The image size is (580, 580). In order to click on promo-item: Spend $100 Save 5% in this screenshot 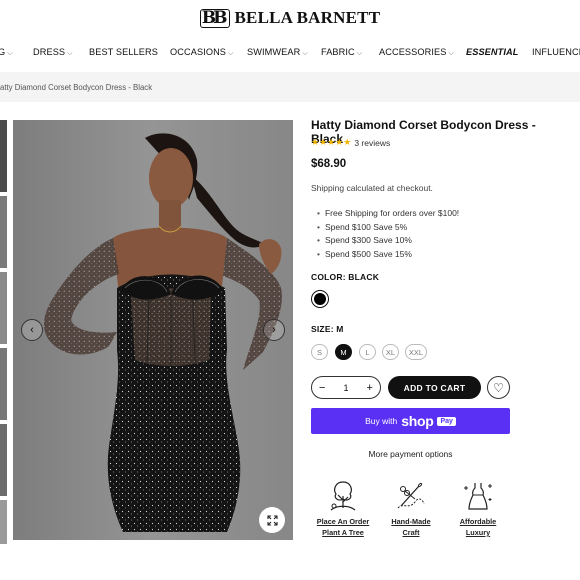, I will do `click(388, 229)`.